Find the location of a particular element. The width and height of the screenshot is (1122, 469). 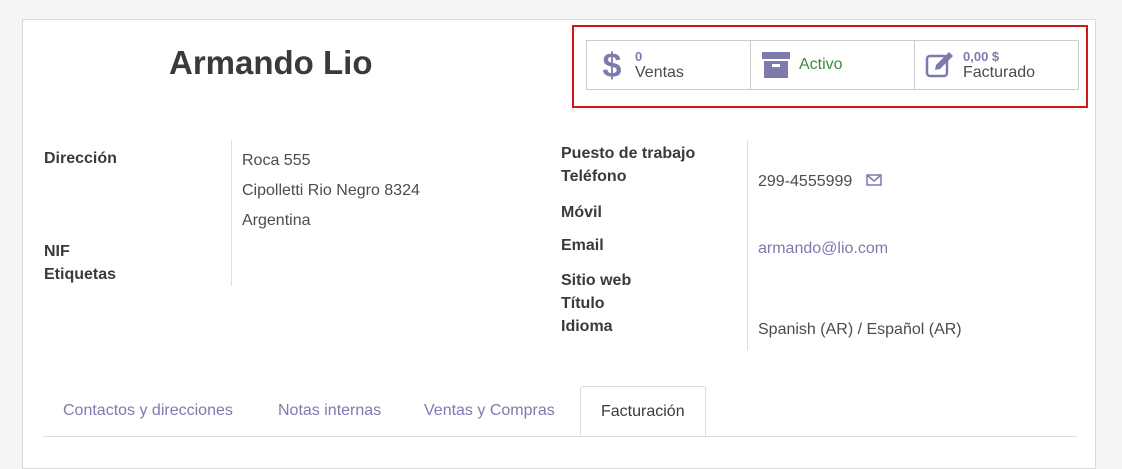

sales-label: Ventas is located at coordinates (659, 72).